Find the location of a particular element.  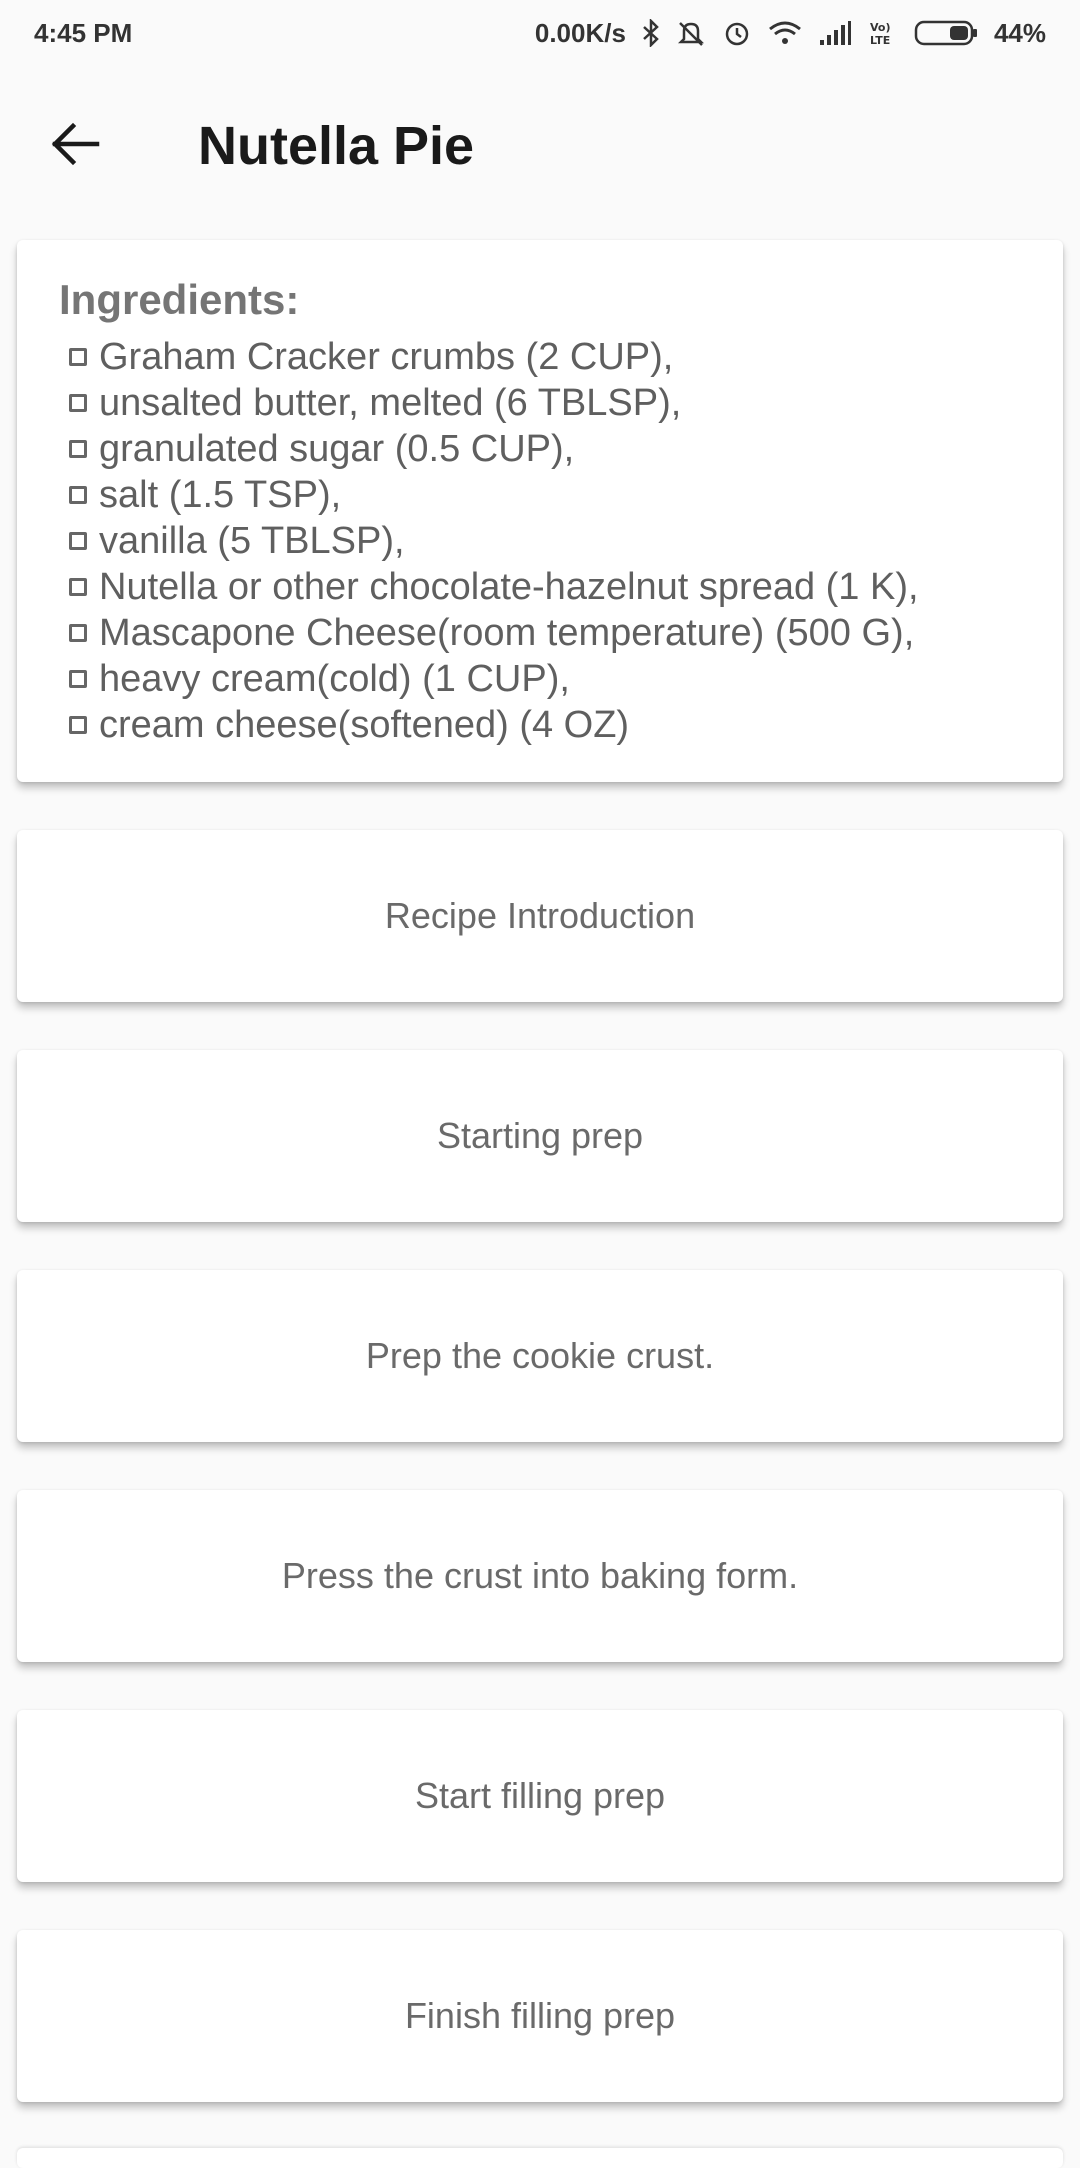

mute-icon is located at coordinates (691, 33).